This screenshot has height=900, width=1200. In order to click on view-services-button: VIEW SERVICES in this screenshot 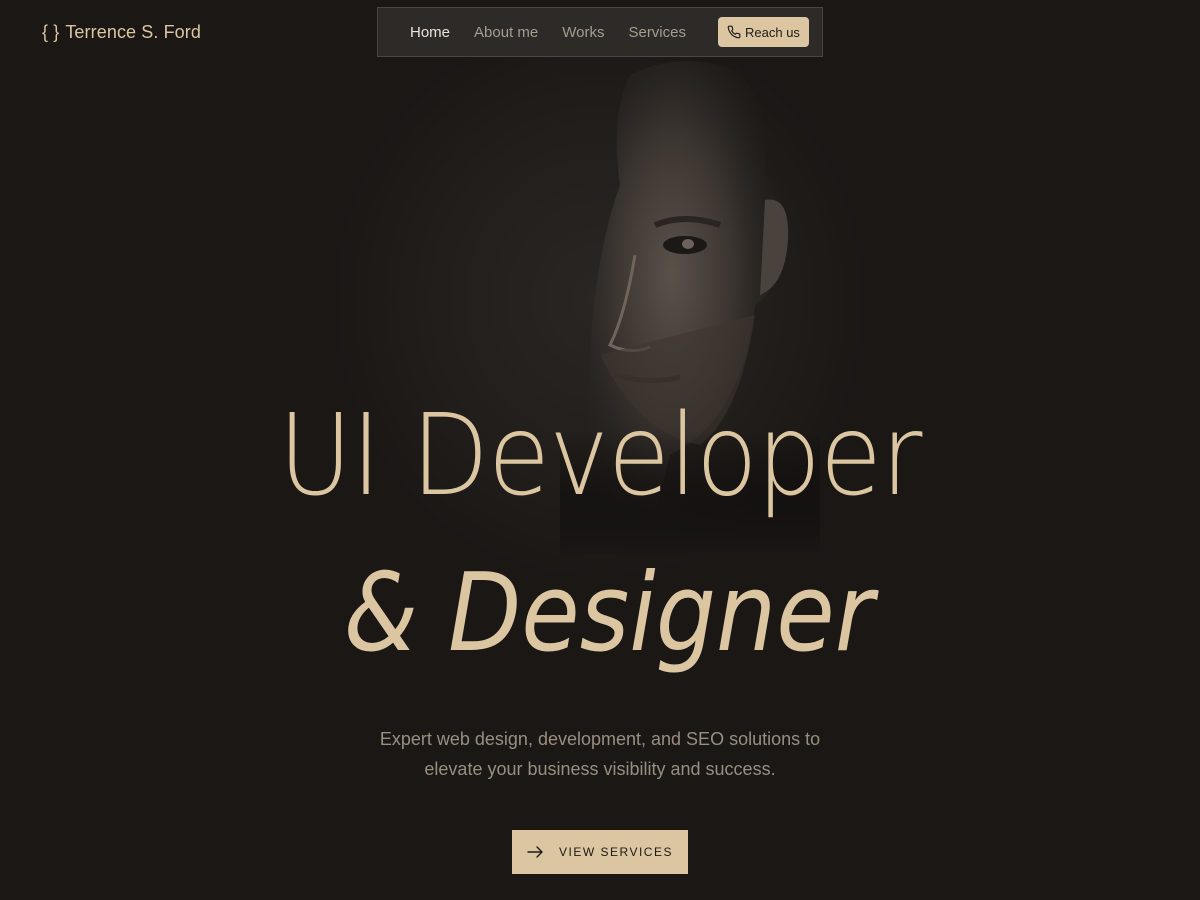, I will do `click(600, 852)`.